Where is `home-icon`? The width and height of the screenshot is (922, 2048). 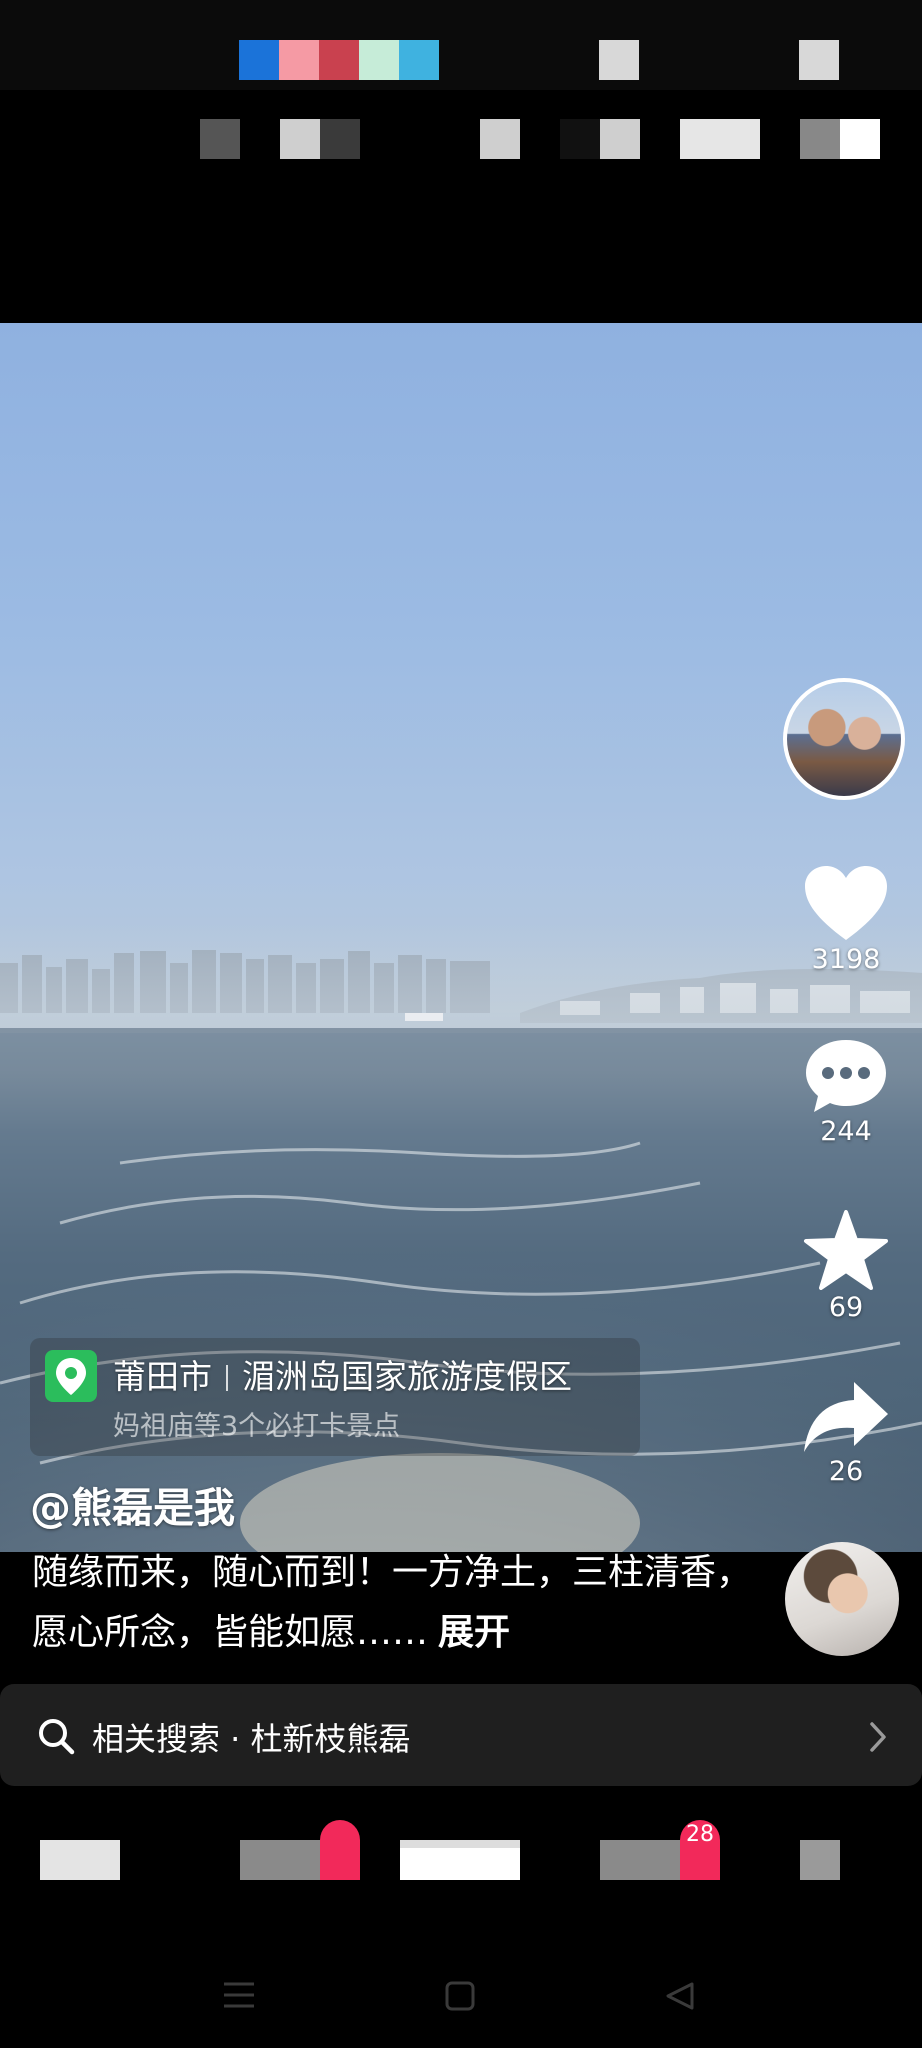
home-icon is located at coordinates (460, 1996).